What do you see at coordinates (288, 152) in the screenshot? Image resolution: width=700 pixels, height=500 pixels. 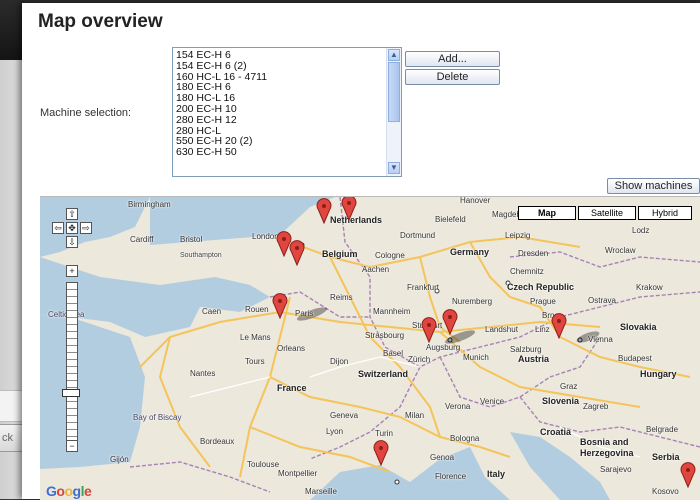 I see `machine-list-item: 630 EC-H 50` at bounding box center [288, 152].